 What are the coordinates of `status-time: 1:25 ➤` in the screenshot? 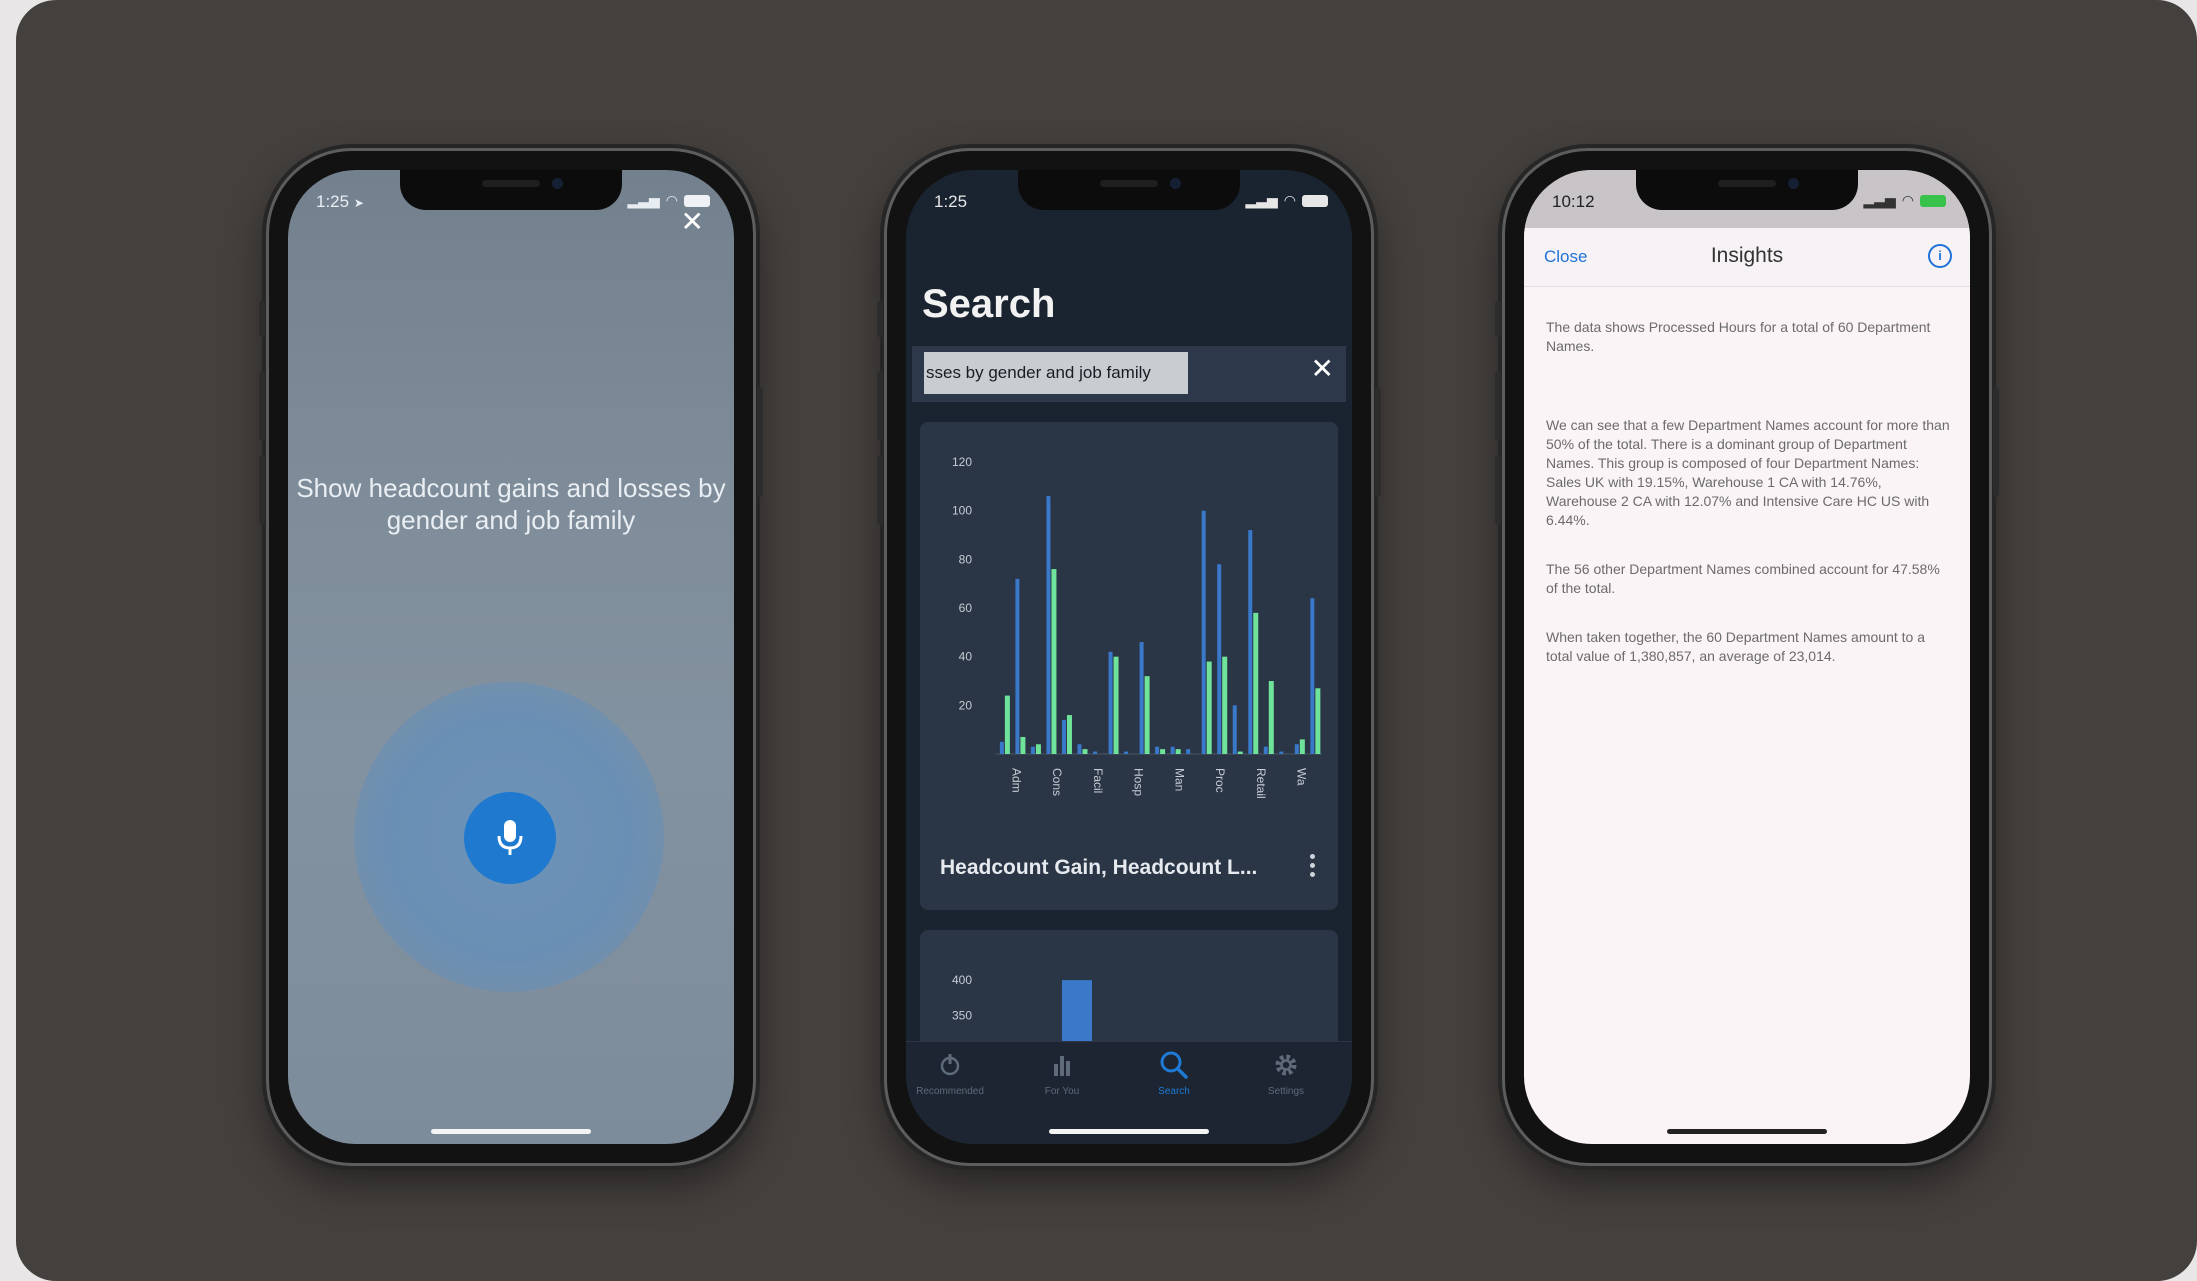 It's located at (340, 201).